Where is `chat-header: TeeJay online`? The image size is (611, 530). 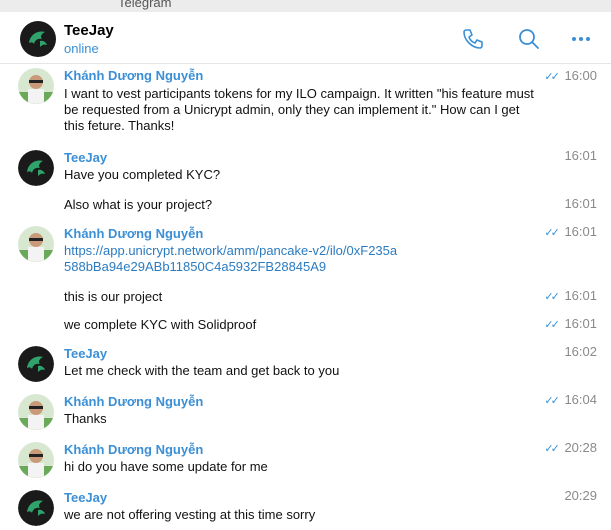 chat-header: TeeJay online is located at coordinates (305, 38).